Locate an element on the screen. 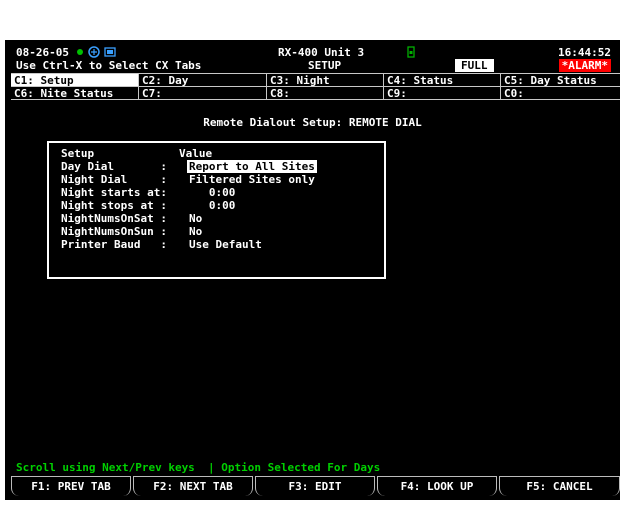  day-dial-label: Day Dial : is located at coordinates (114, 166).